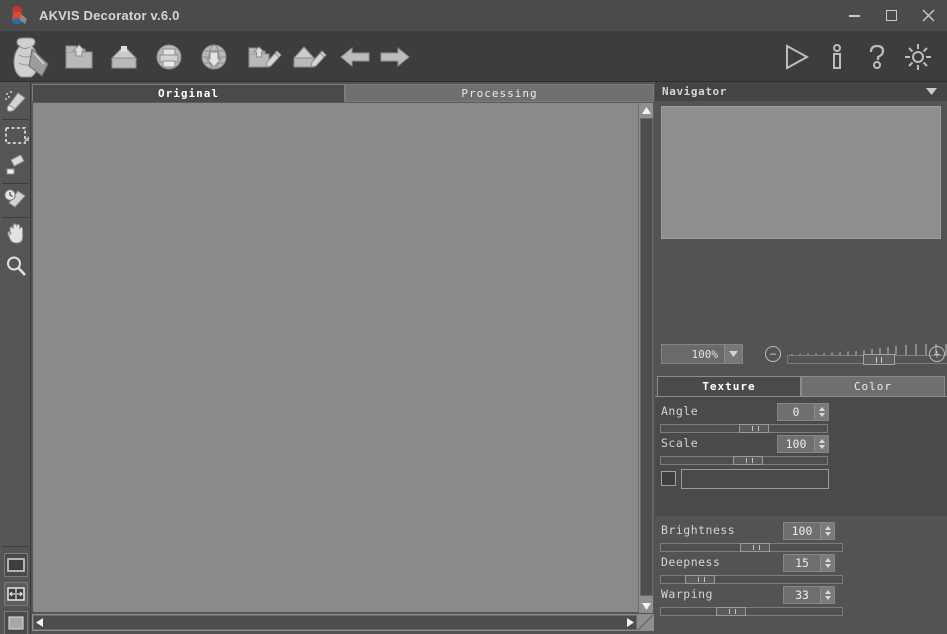 The height and width of the screenshot is (634, 947). I want to click on settings-tabs: Texture Color, so click(801, 386).